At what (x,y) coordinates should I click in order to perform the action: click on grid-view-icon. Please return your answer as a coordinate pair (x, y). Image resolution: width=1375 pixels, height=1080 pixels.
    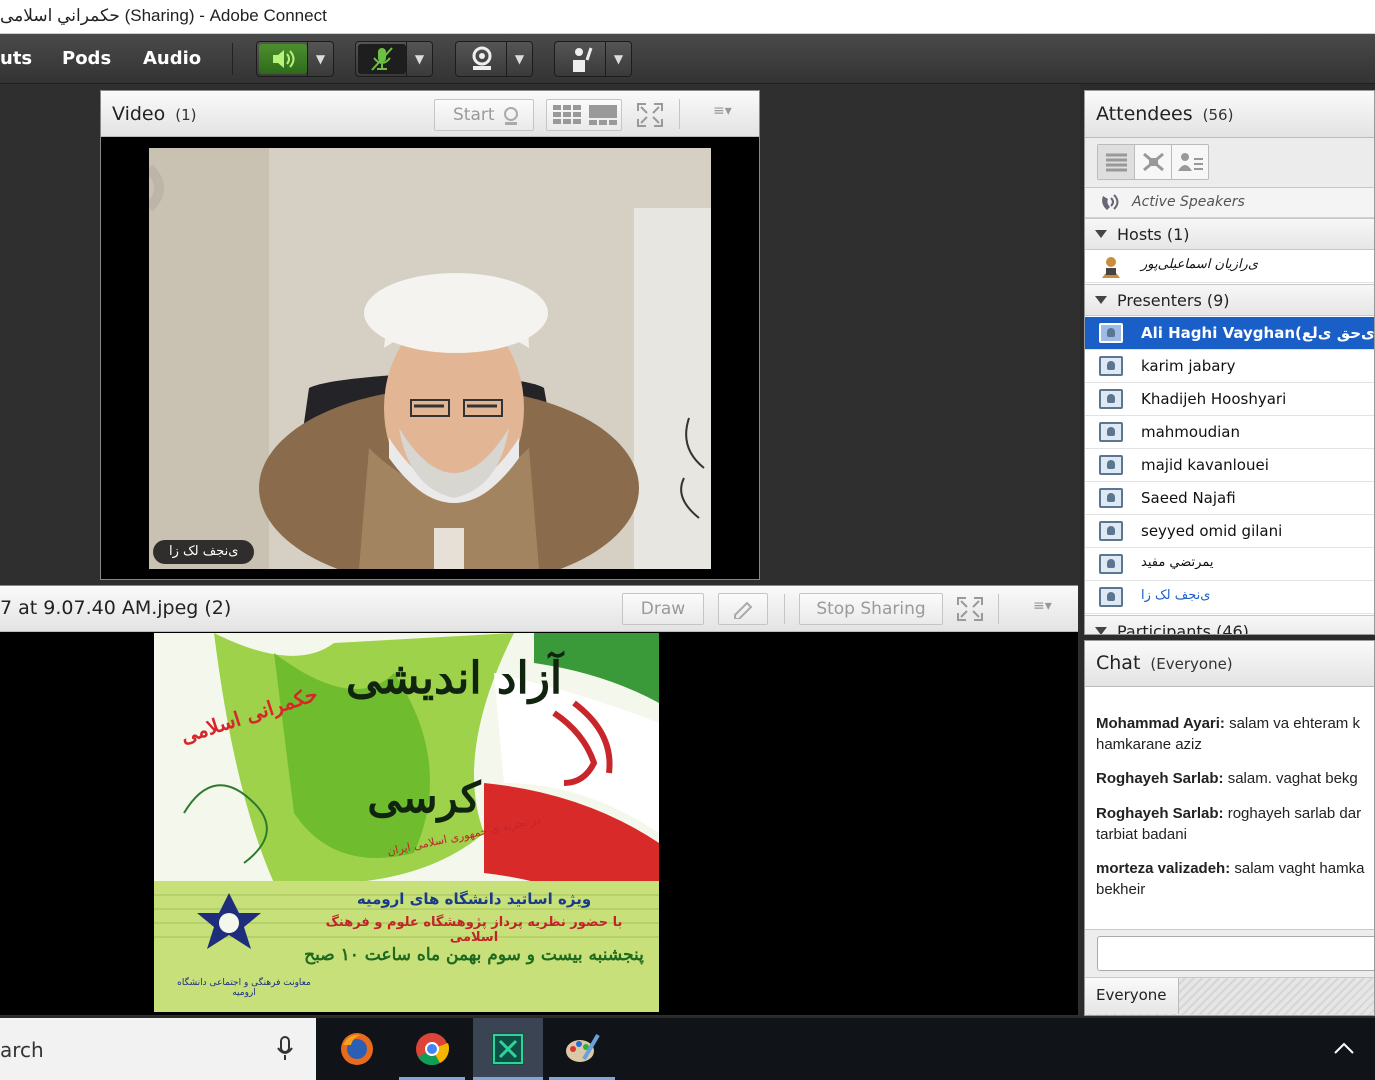
    Looking at the image, I should click on (567, 114).